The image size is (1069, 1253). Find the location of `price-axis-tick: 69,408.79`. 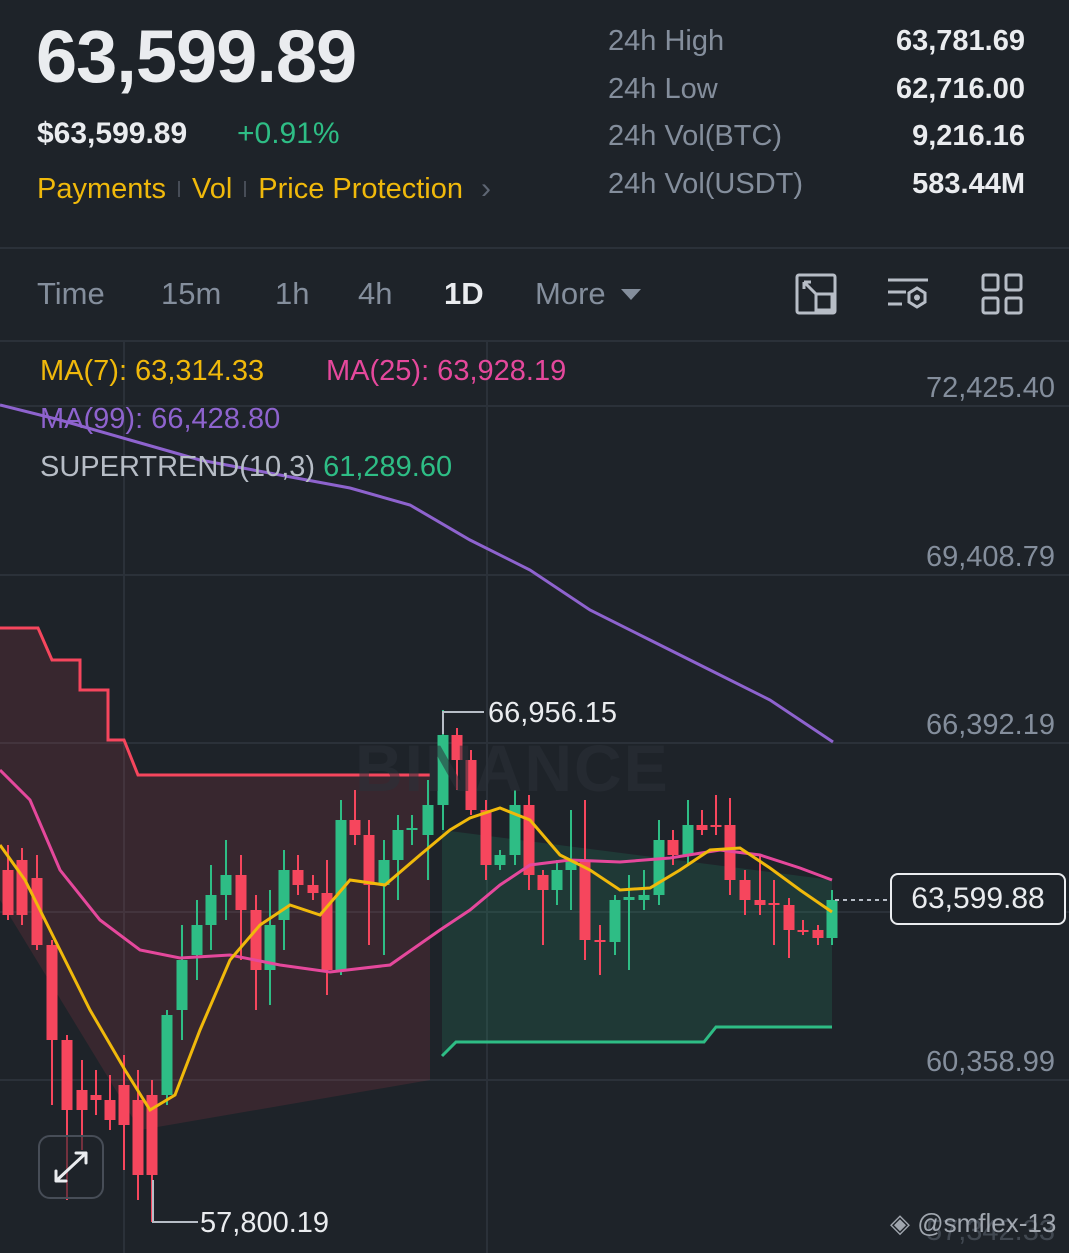

price-axis-tick: 69,408.79 is located at coordinates (990, 557).